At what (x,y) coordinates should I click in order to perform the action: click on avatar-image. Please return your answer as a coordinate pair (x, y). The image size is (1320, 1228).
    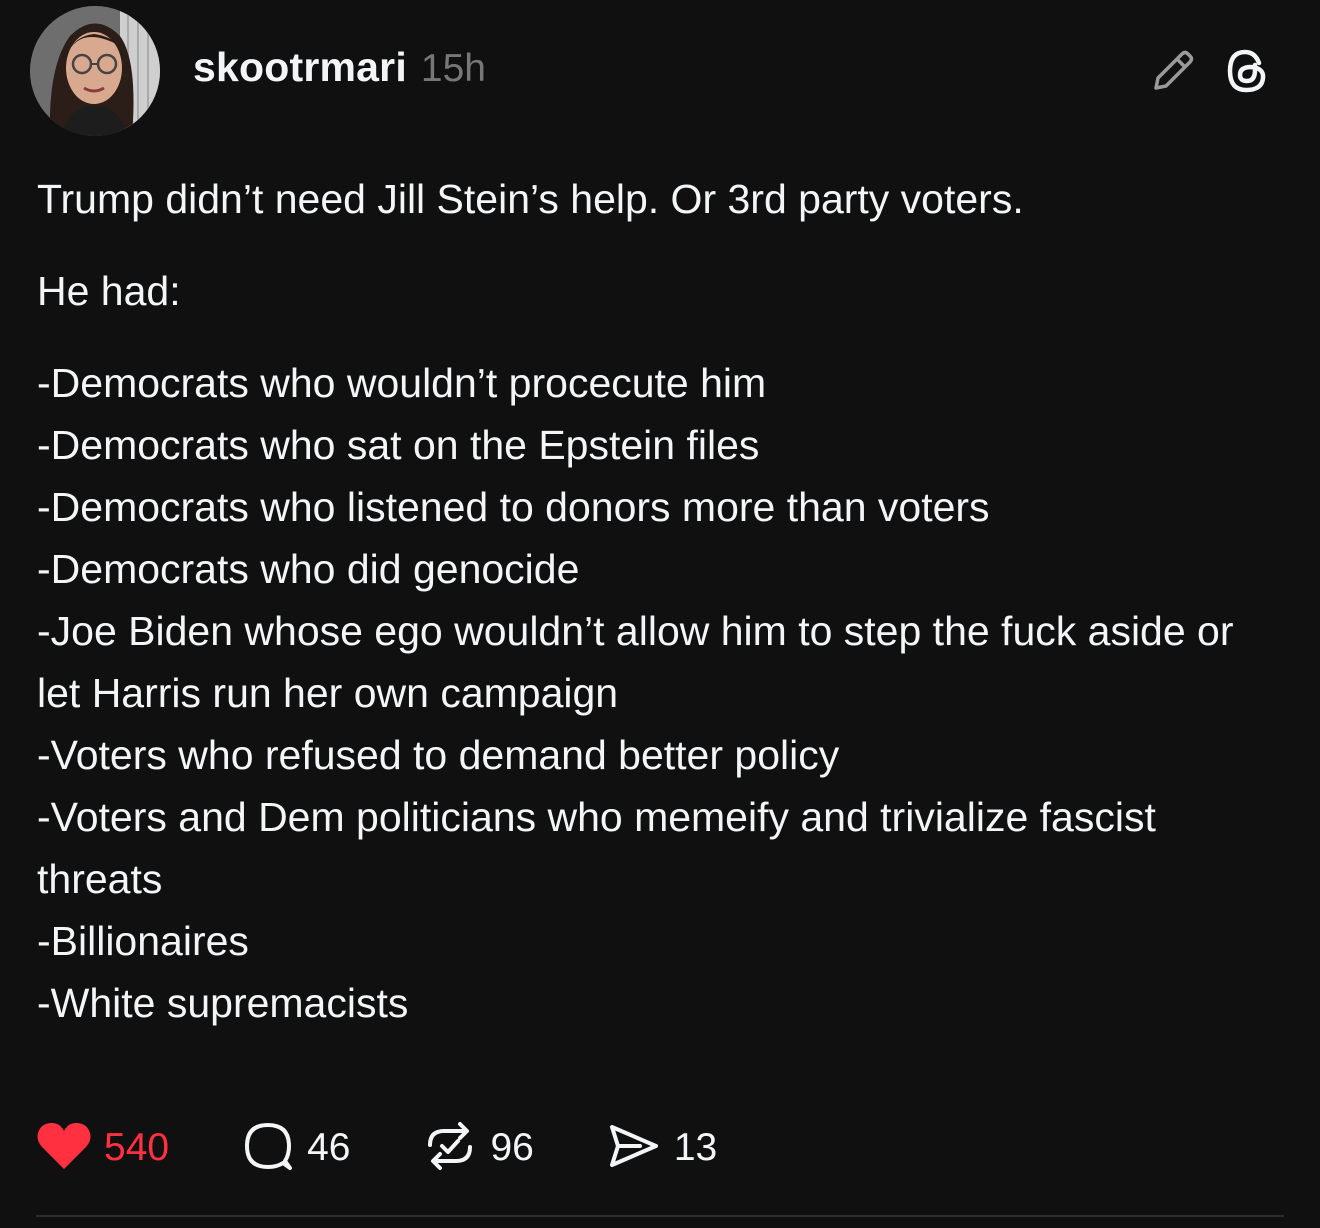
    Looking at the image, I should click on (95, 71).